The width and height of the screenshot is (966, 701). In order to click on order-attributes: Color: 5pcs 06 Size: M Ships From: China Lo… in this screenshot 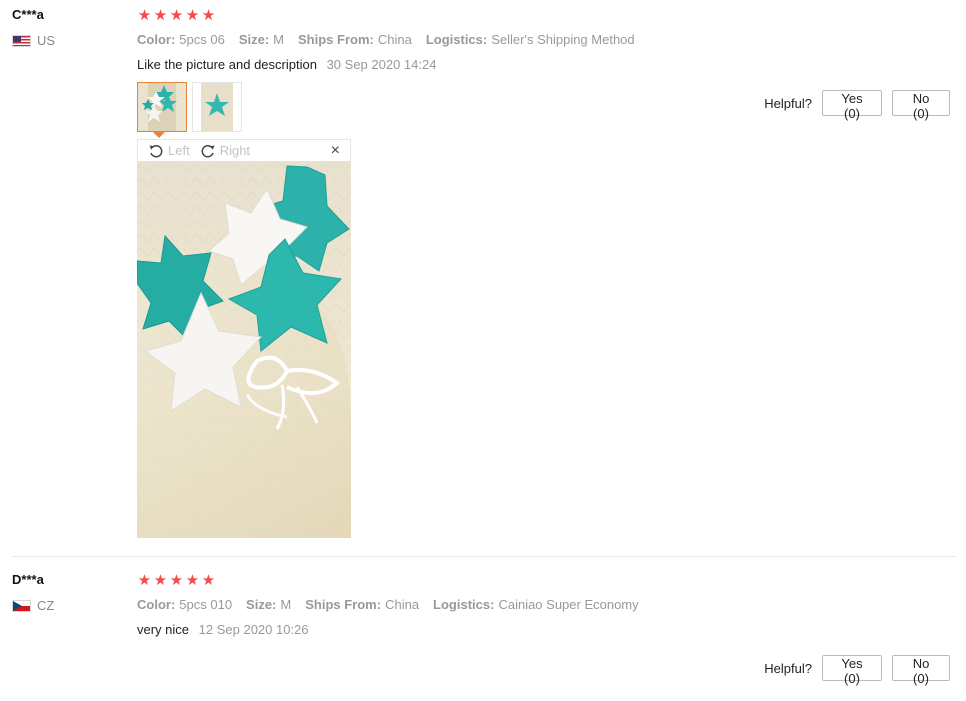, I will do `click(386, 39)`.